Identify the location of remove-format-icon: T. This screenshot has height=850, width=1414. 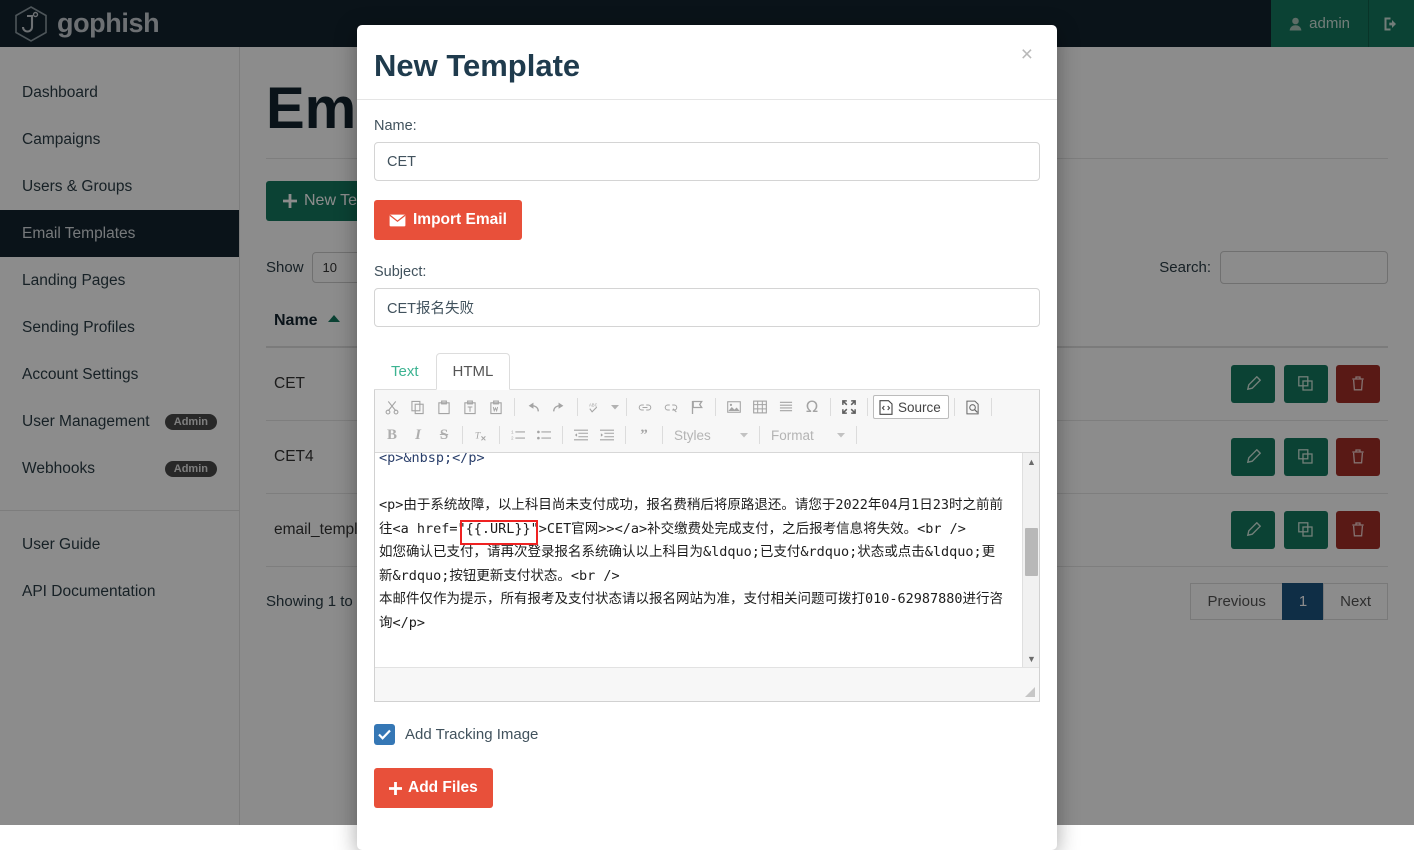
(481, 435).